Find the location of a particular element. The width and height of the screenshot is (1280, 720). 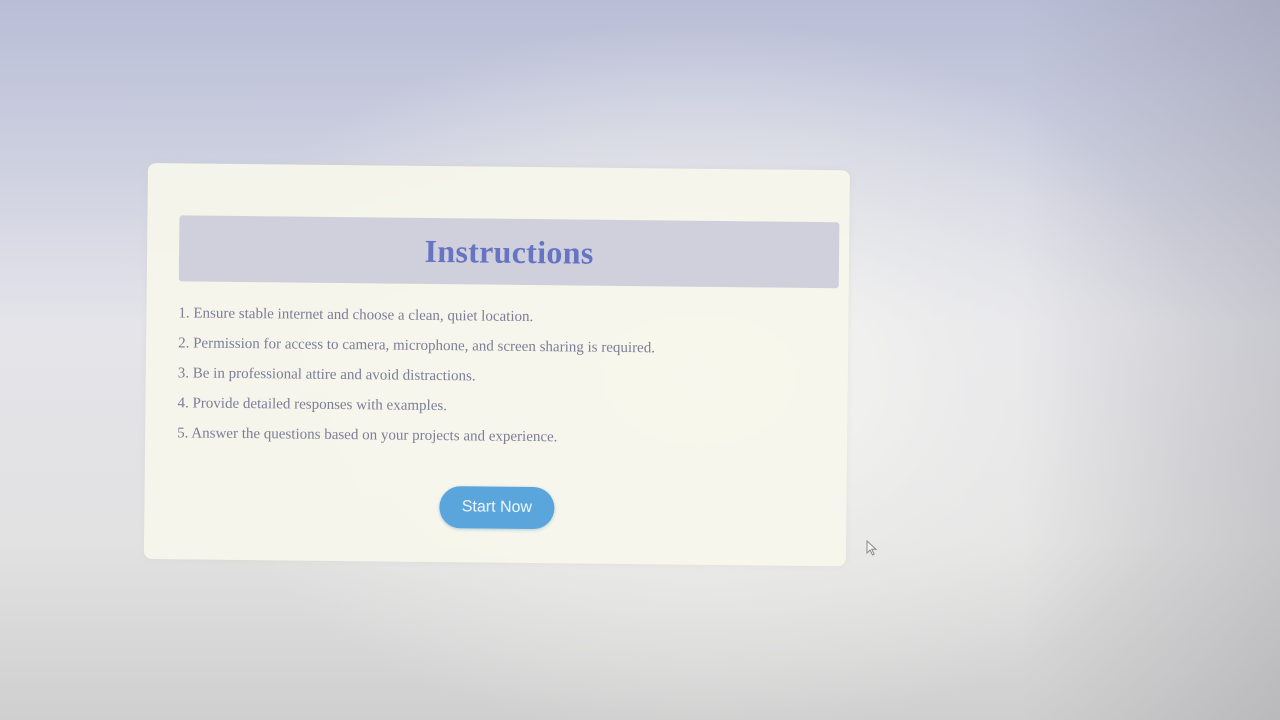

start-now-button: Start Now is located at coordinates (497, 508).